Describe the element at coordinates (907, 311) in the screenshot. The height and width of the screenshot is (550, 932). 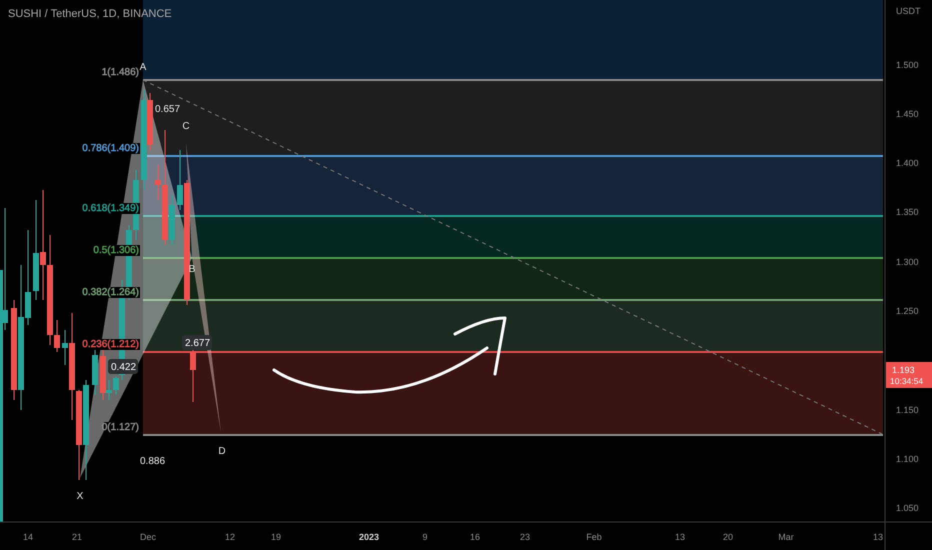
I see `price-axis-label: 1.250` at that location.